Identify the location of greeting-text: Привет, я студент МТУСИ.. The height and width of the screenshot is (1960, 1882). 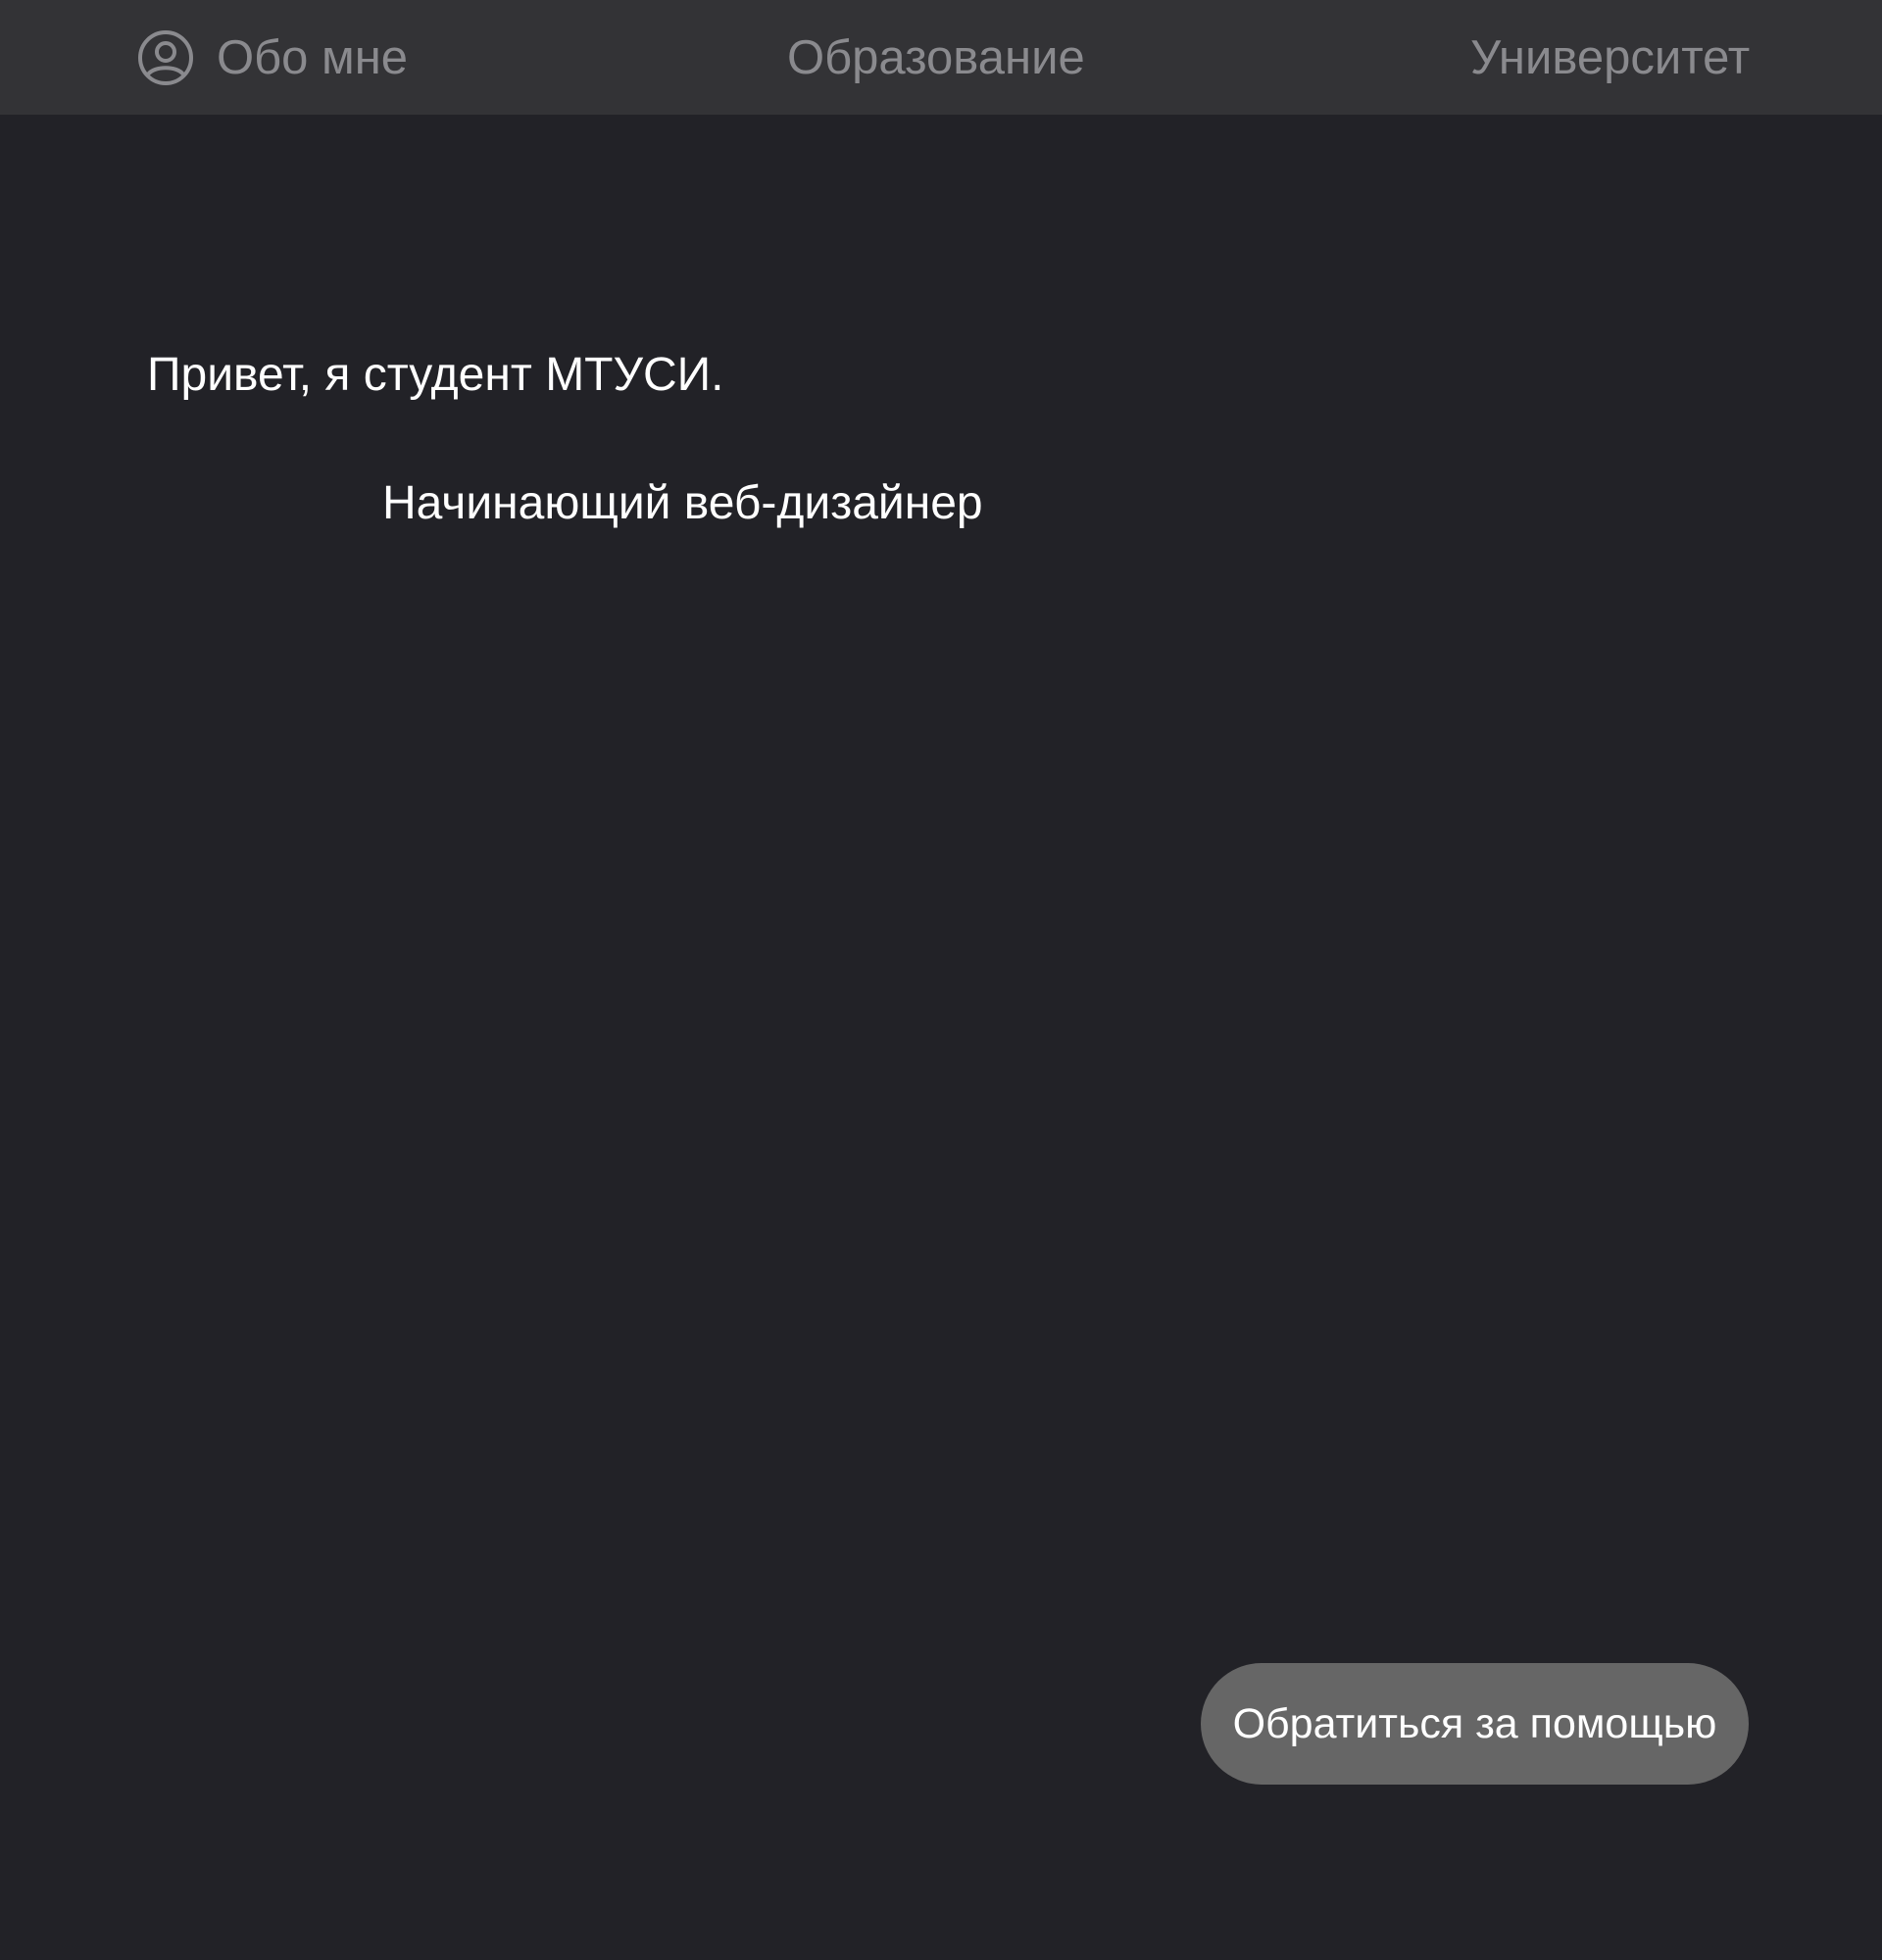
(436, 375).